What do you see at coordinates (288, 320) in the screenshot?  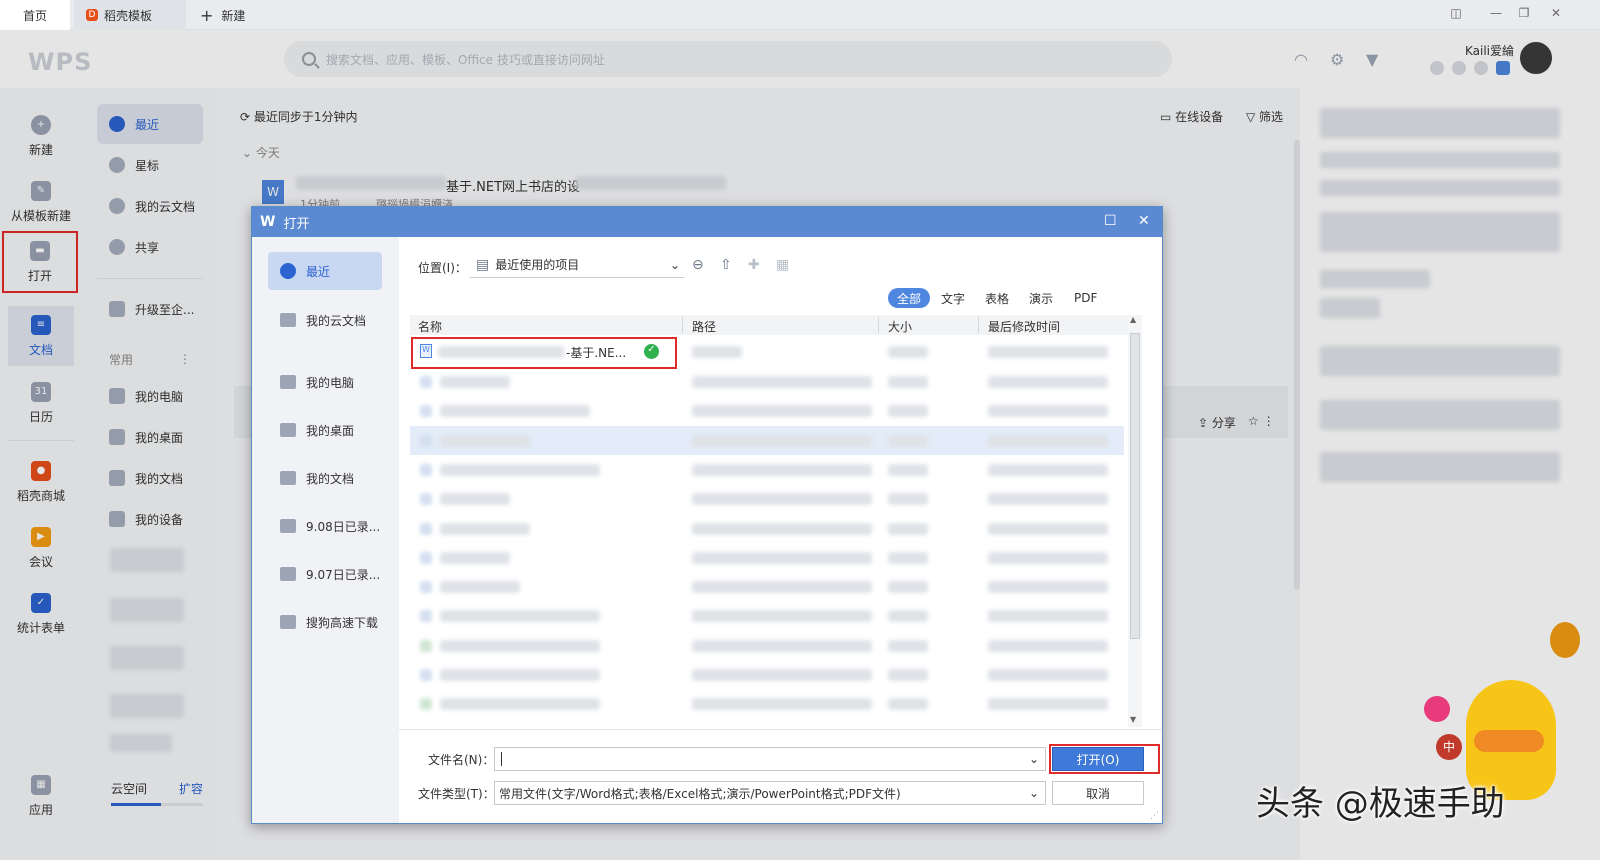 I see `cloud-icon` at bounding box center [288, 320].